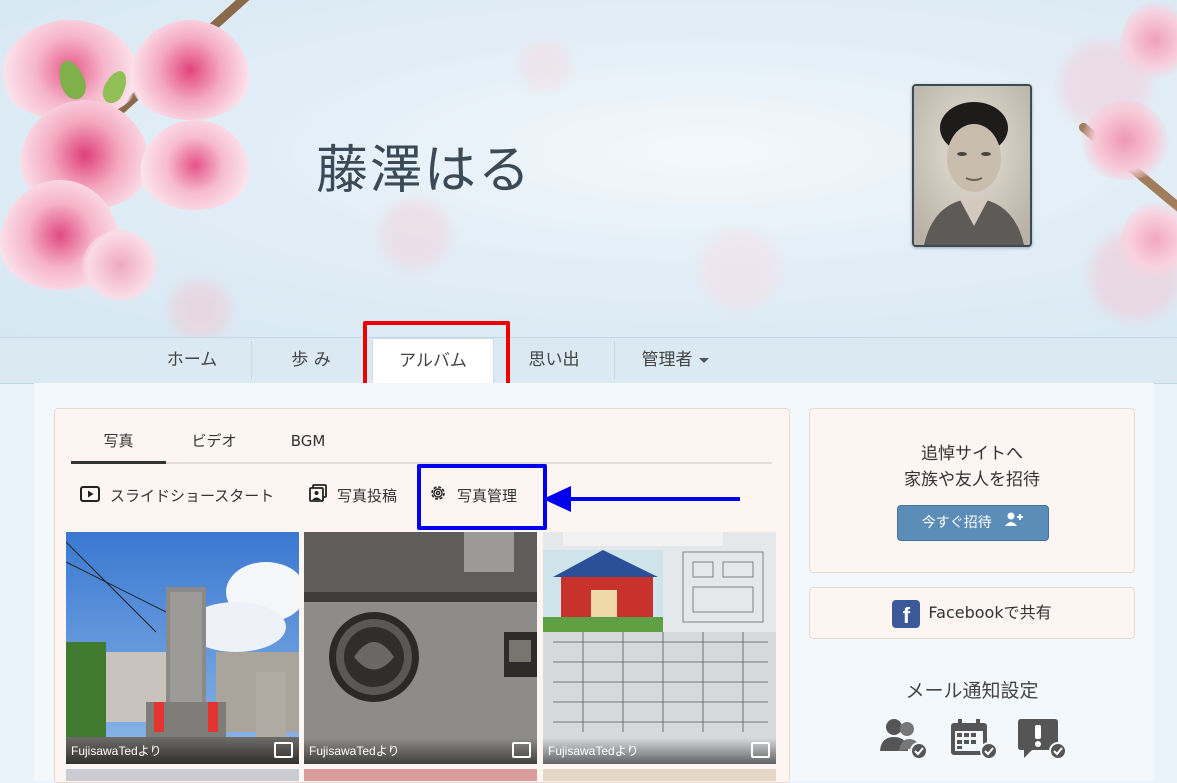 This screenshot has height=783, width=1177. Describe the element at coordinates (192, 496) in the screenshot. I see `slideshow-label: スライドショースタート` at that location.